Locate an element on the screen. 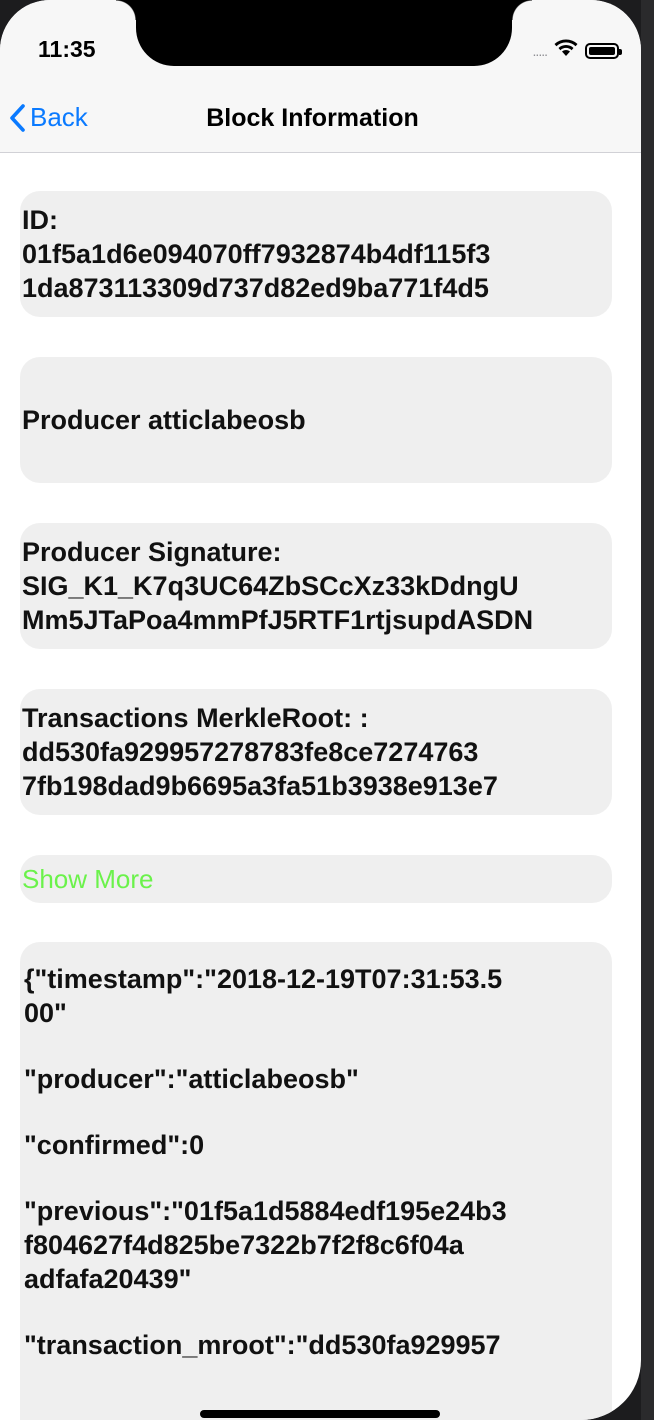 Image resolution: width=654 pixels, height=1420 pixels. device-notch is located at coordinates (324, 33).